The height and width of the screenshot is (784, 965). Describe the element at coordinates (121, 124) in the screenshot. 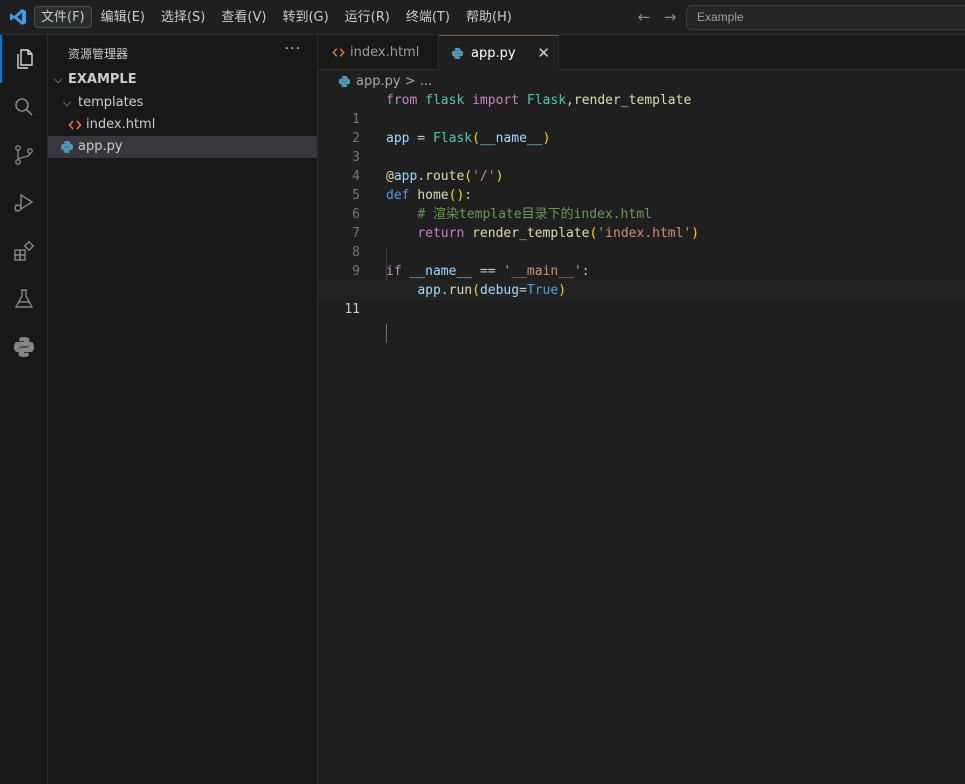

I see `tree-item-label: index.html` at that location.